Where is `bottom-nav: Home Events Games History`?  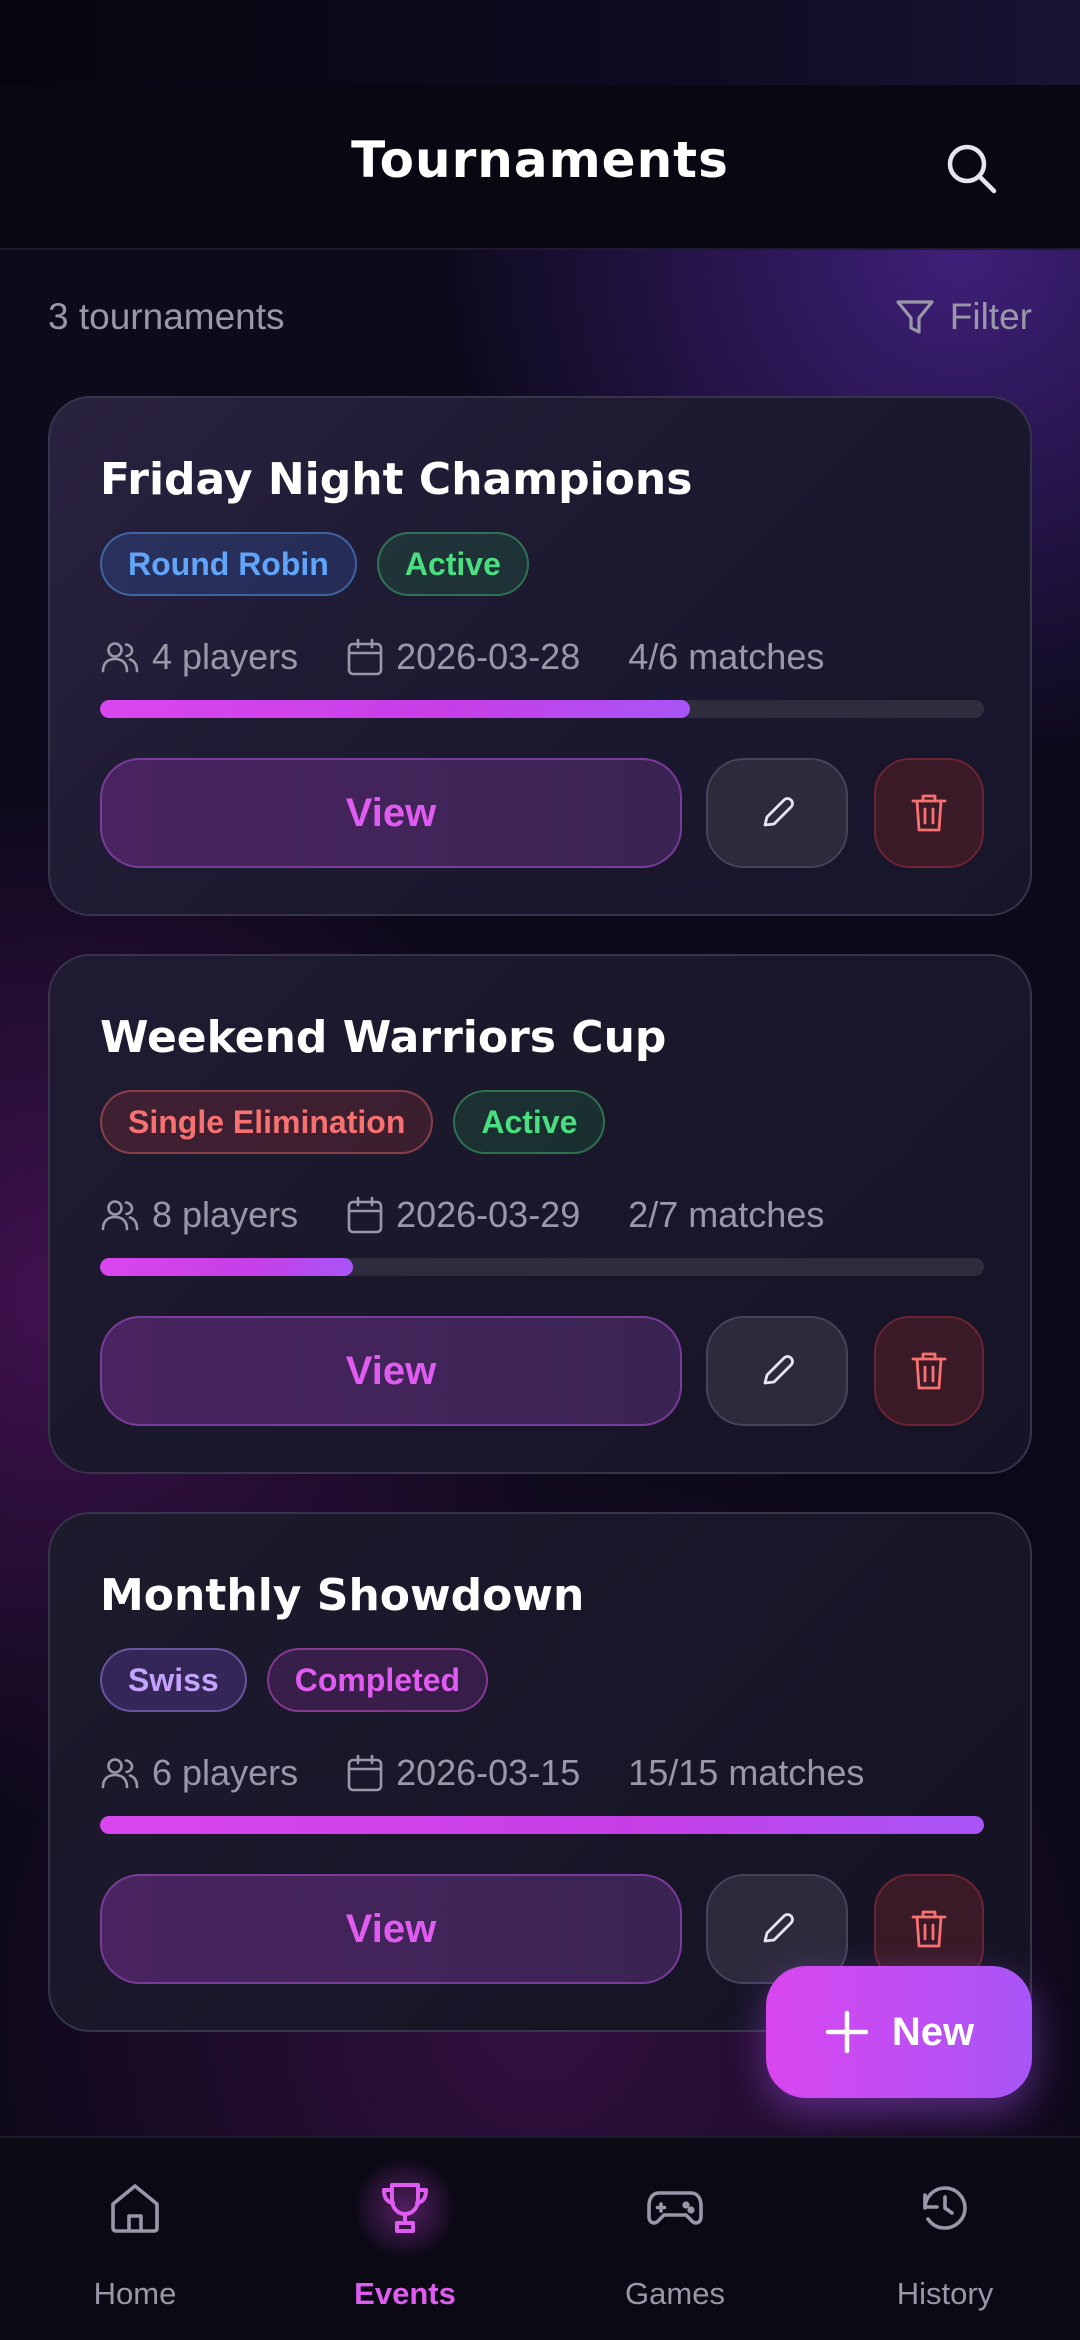
bottom-nav: Home Events Games History is located at coordinates (540, 2238).